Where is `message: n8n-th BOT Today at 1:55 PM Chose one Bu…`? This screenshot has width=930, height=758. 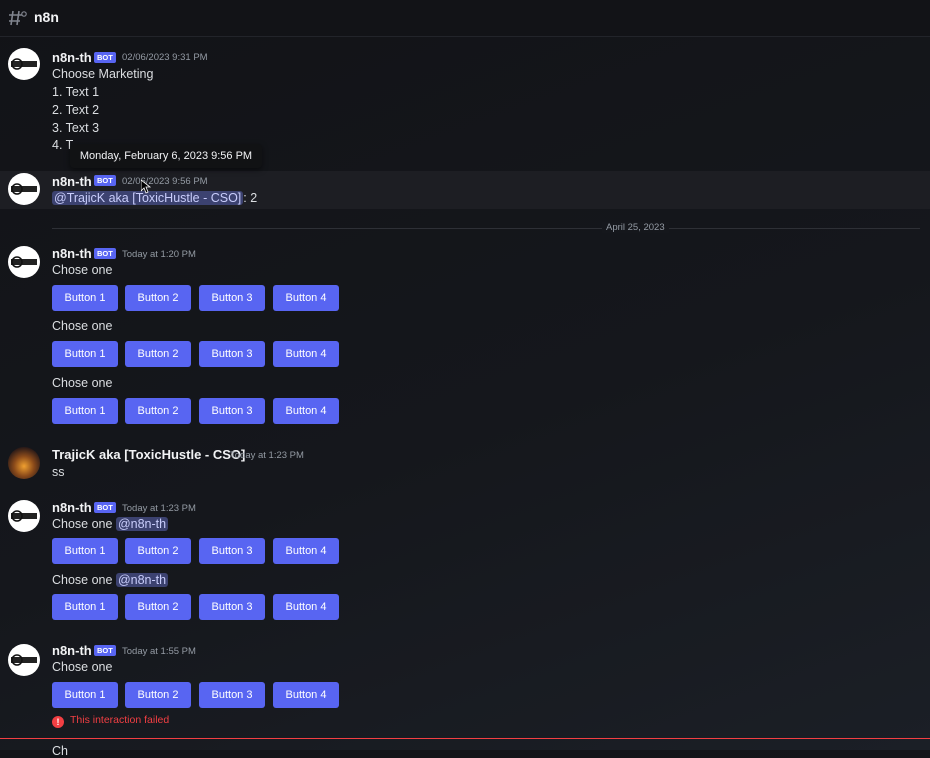
message: n8n-th BOT Today at 1:55 PM Chose one Bu… is located at coordinates (465, 687).